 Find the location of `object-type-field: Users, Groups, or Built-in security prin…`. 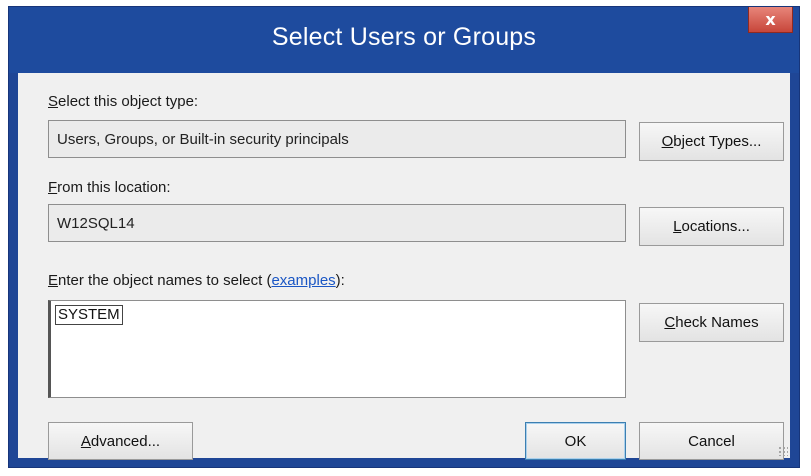

object-type-field: Users, Groups, or Built-in security prin… is located at coordinates (337, 139).